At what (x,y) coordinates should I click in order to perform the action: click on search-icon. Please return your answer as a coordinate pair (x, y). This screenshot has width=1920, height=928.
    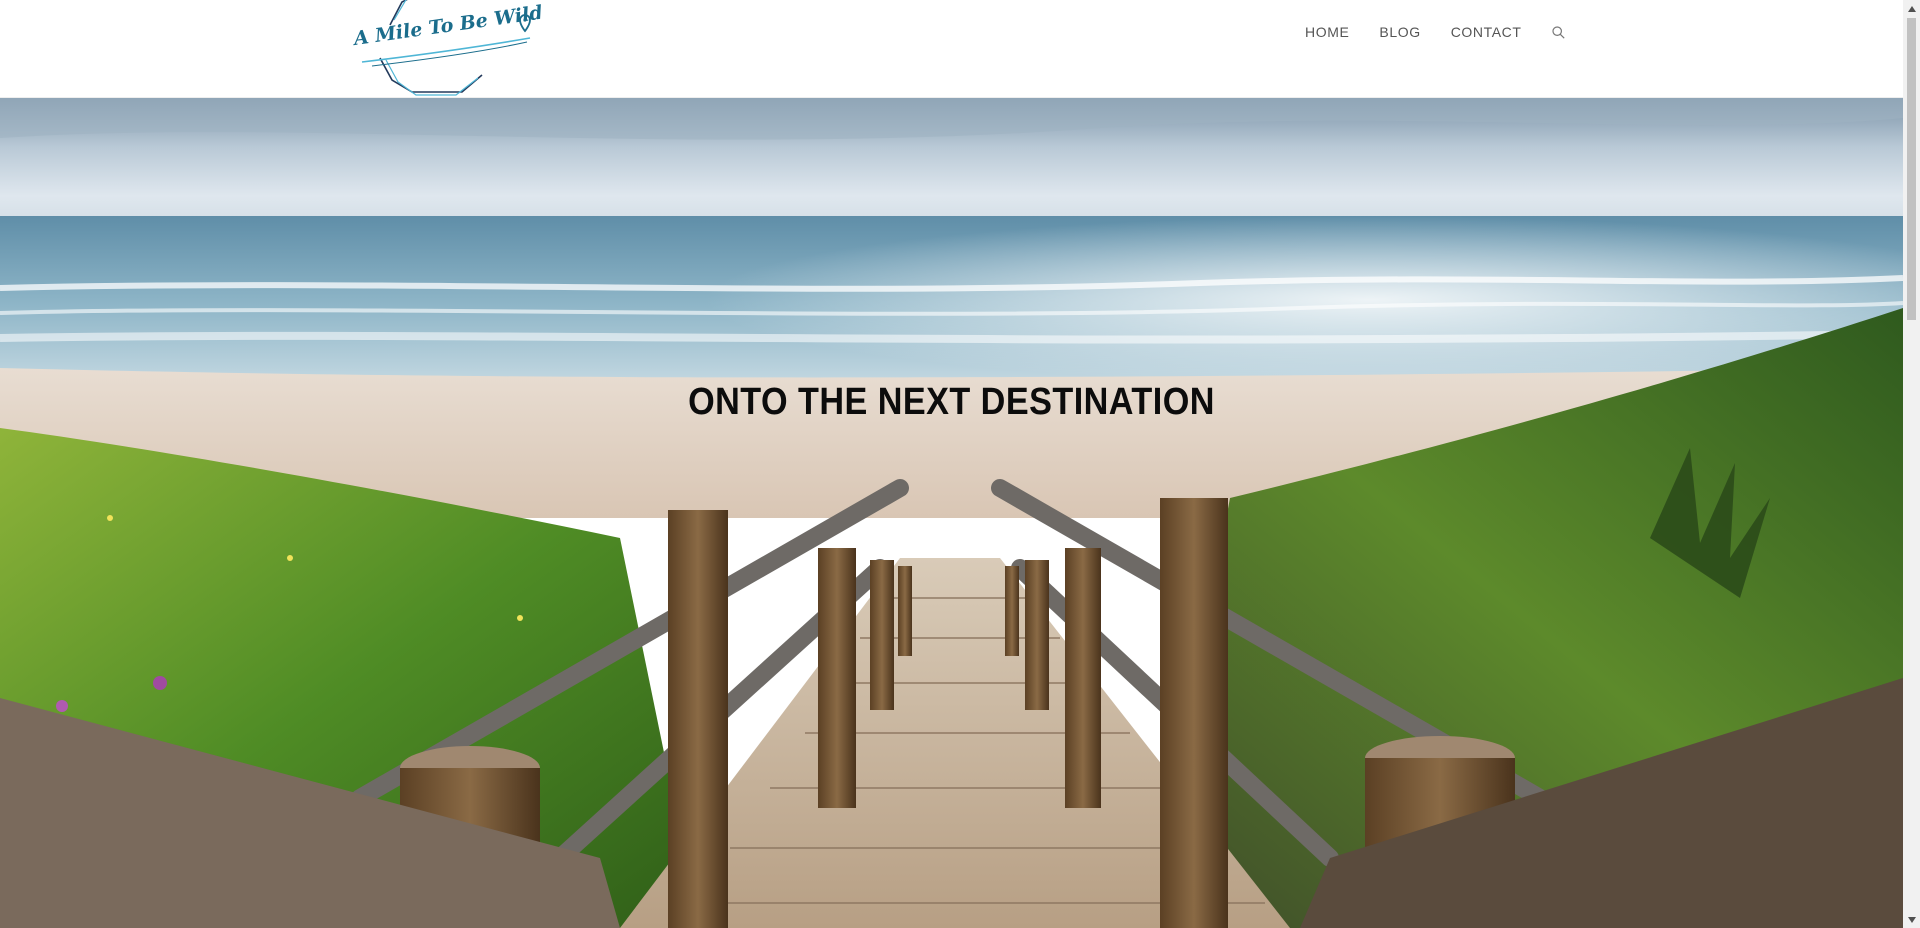
    Looking at the image, I should click on (1558, 32).